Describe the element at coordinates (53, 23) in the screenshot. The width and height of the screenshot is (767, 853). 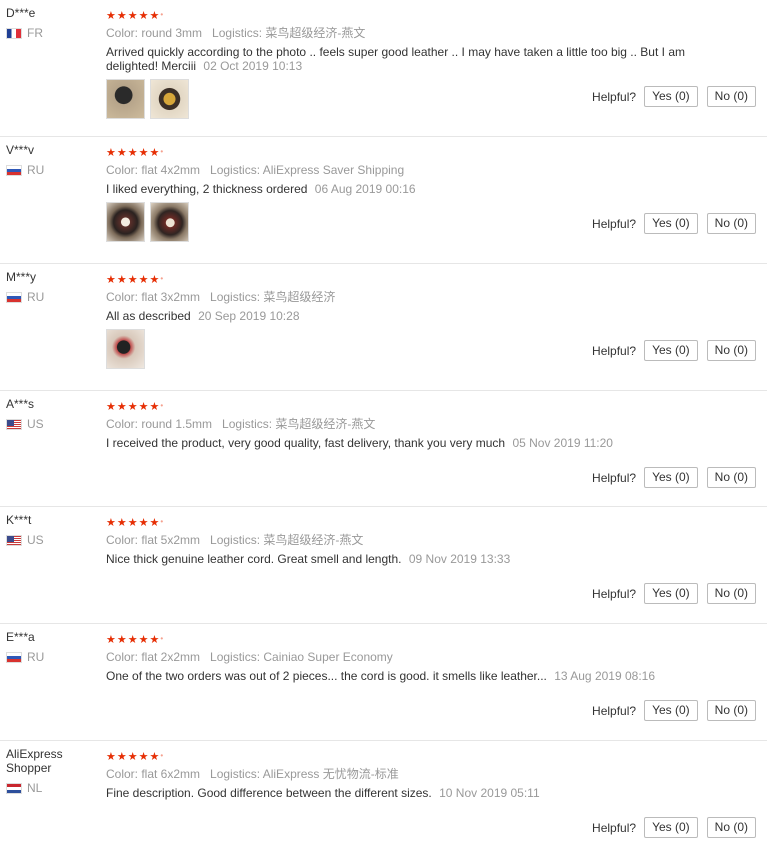
I see `reviewer-info: D***e FR` at that location.